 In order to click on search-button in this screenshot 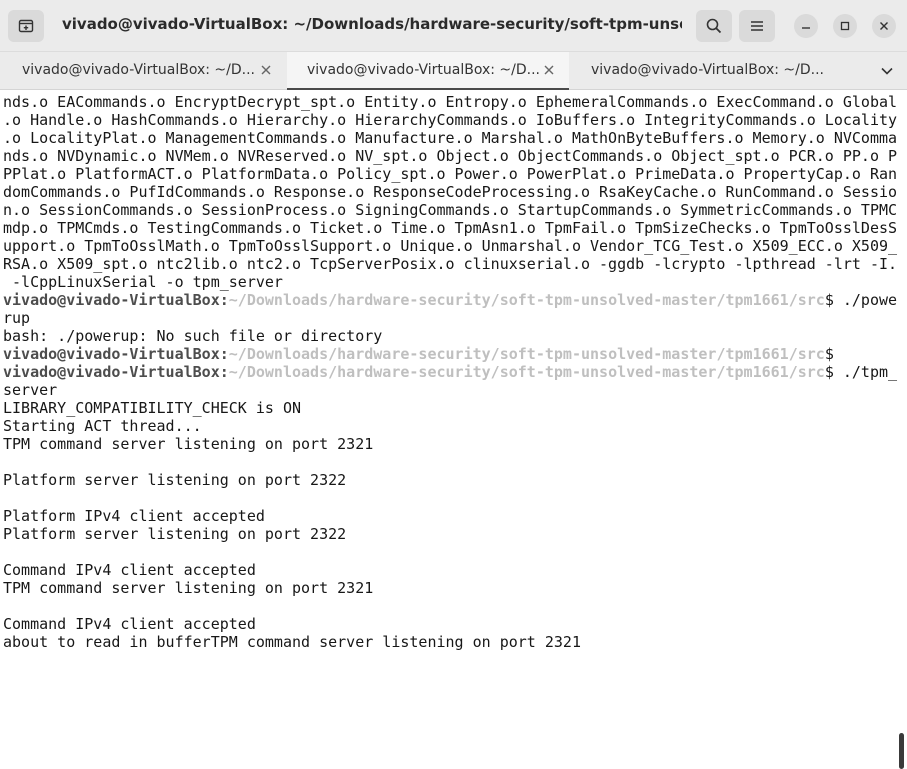, I will do `click(714, 26)`.